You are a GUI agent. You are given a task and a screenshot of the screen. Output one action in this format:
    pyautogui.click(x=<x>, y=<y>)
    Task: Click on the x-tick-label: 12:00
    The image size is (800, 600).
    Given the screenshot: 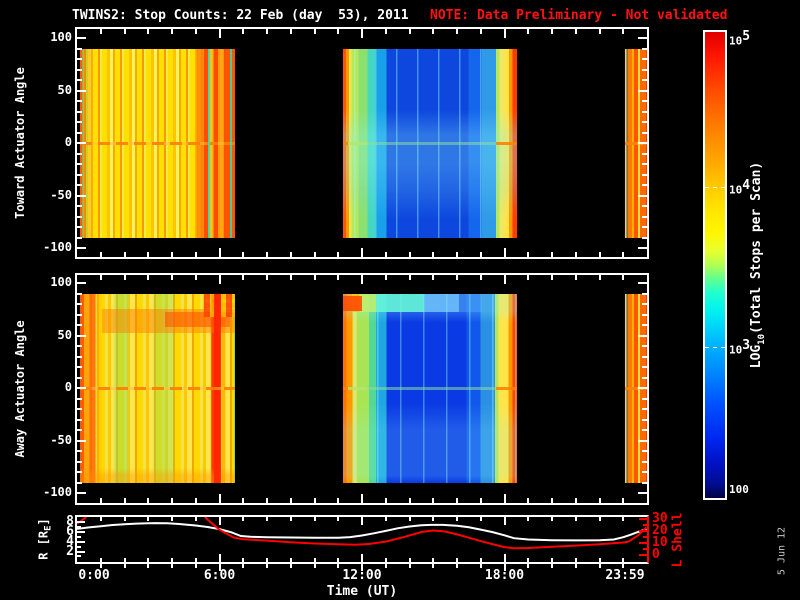 What is the action you would take?
    pyautogui.click(x=362, y=575)
    